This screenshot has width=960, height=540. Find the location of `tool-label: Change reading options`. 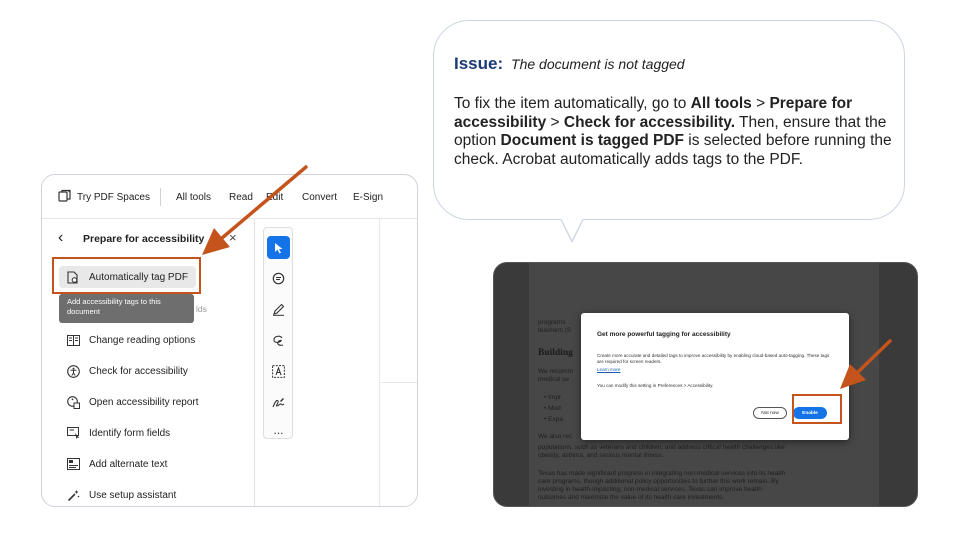

tool-label: Change reading options is located at coordinates (142, 340).